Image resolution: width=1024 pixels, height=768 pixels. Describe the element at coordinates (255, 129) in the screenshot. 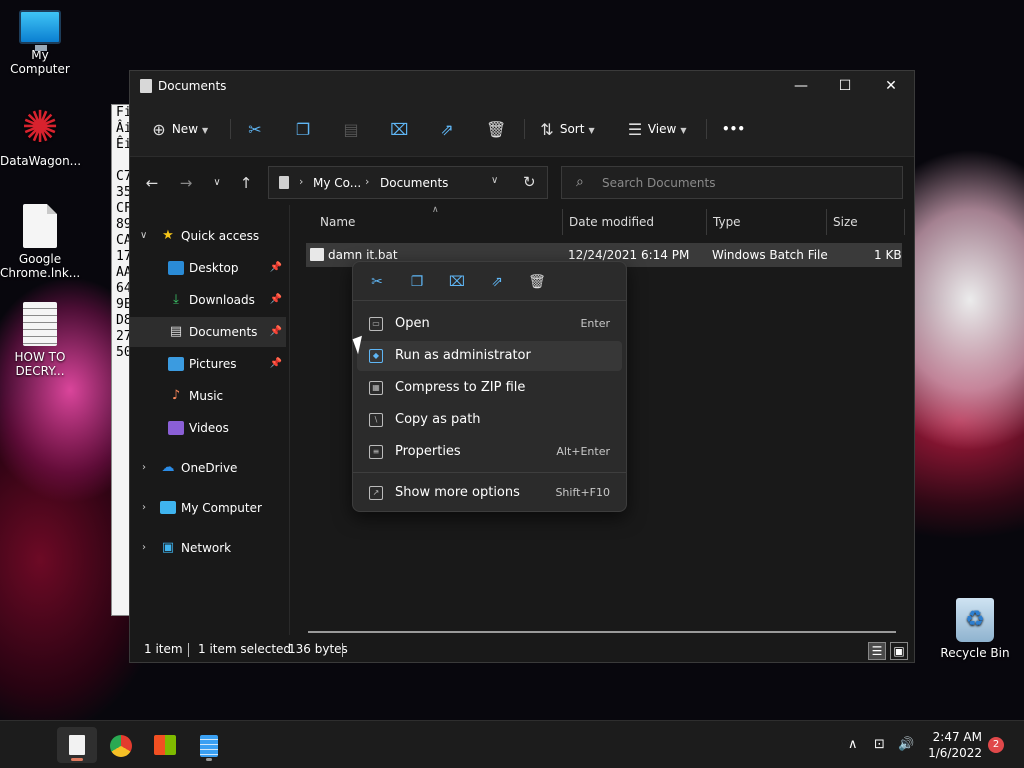

I see `cut-button: ✂` at that location.